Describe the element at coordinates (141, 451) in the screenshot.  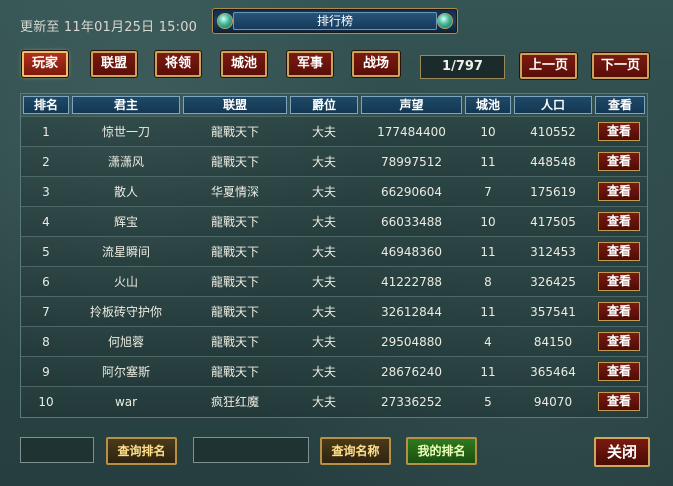
I see `query-rank-button: 查询排名` at that location.